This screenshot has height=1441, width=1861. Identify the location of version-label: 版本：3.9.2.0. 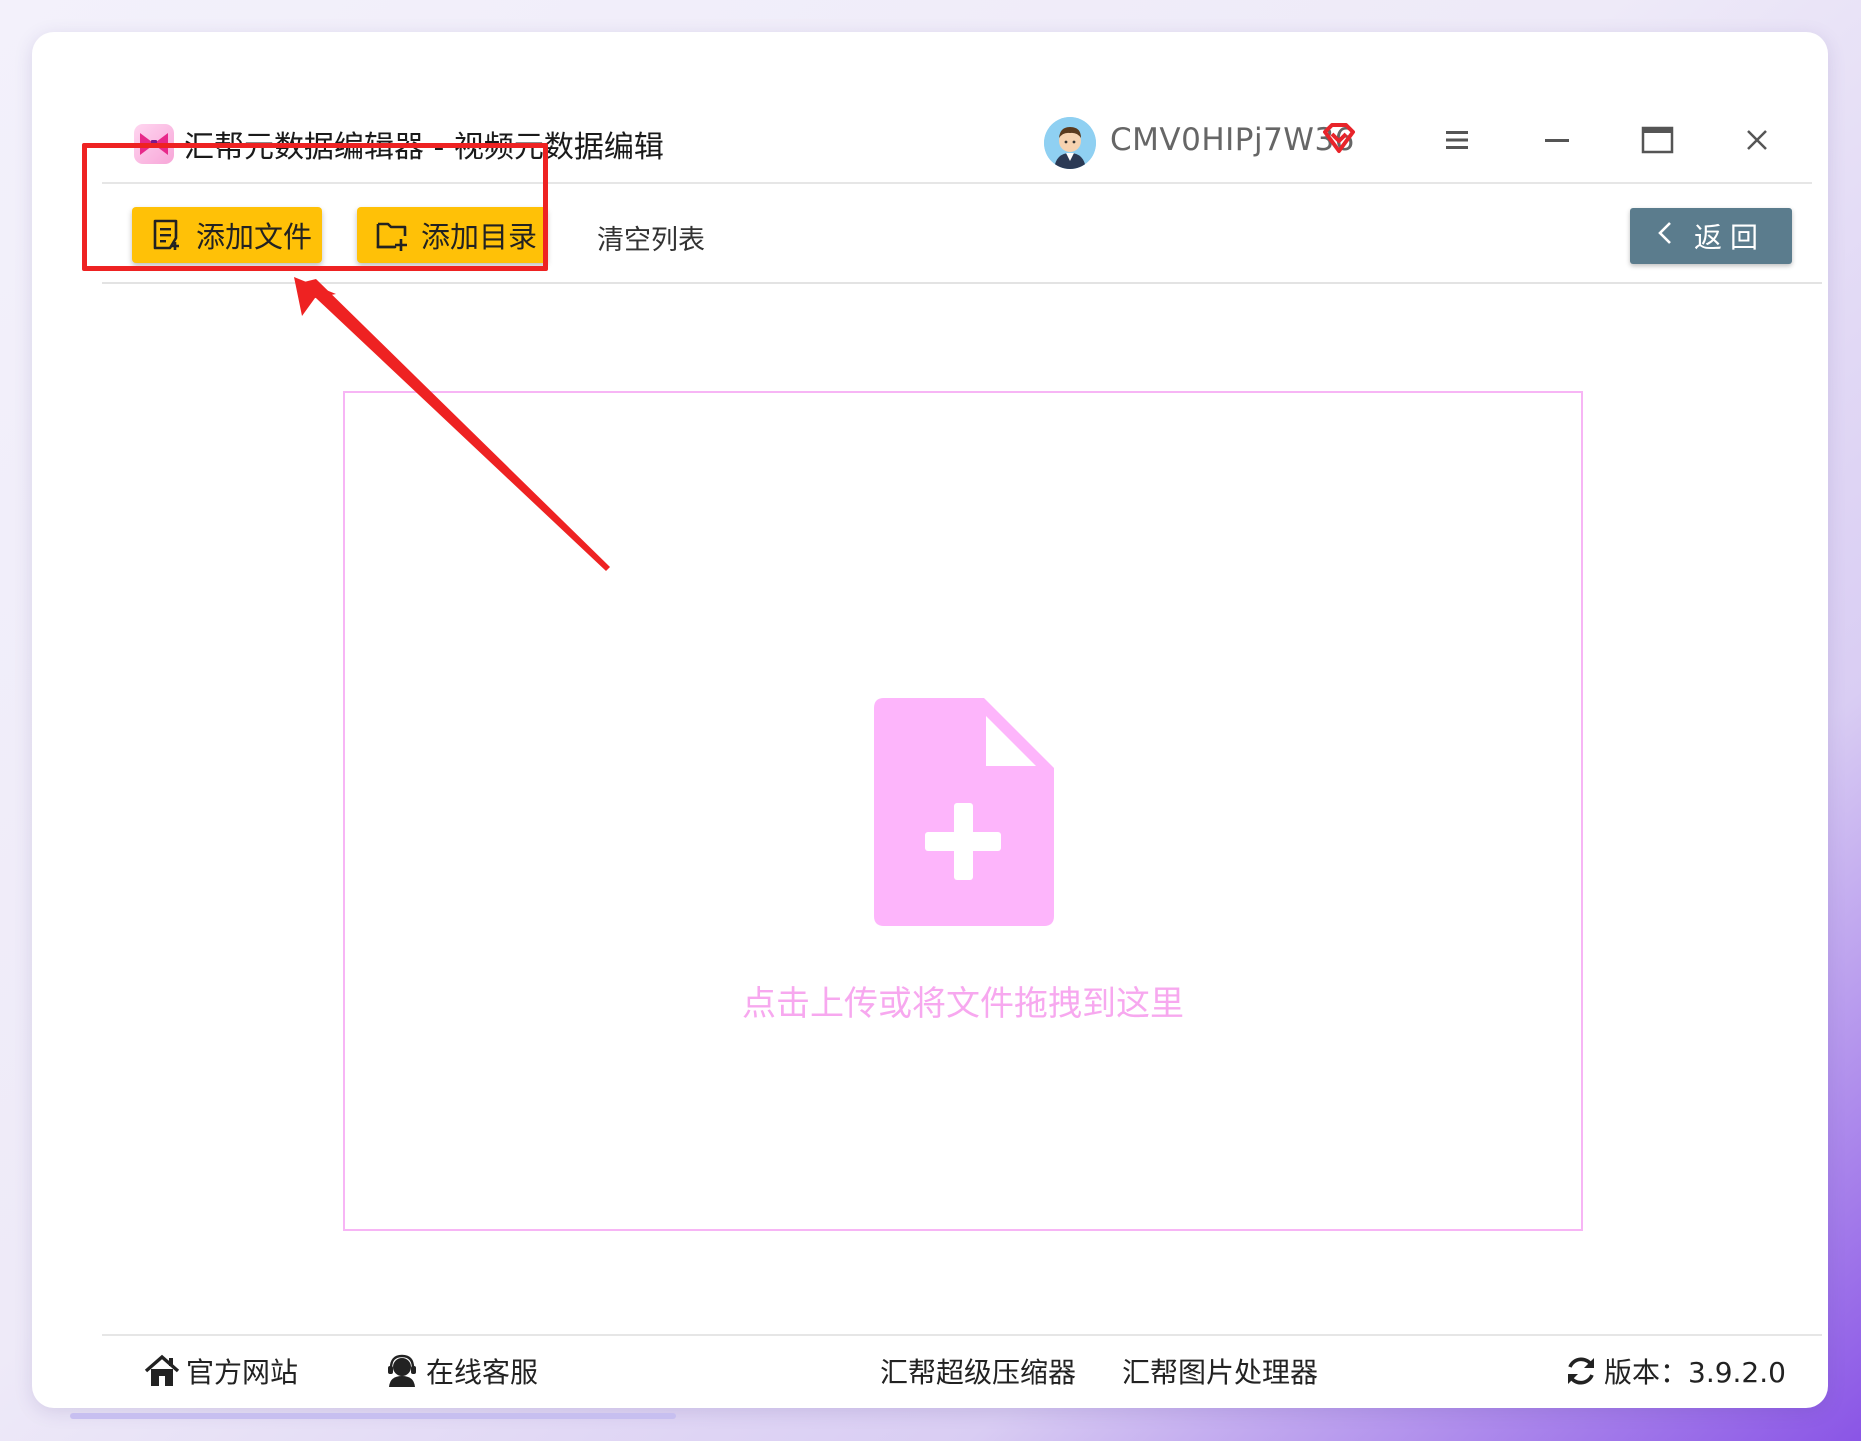
(1695, 1372).